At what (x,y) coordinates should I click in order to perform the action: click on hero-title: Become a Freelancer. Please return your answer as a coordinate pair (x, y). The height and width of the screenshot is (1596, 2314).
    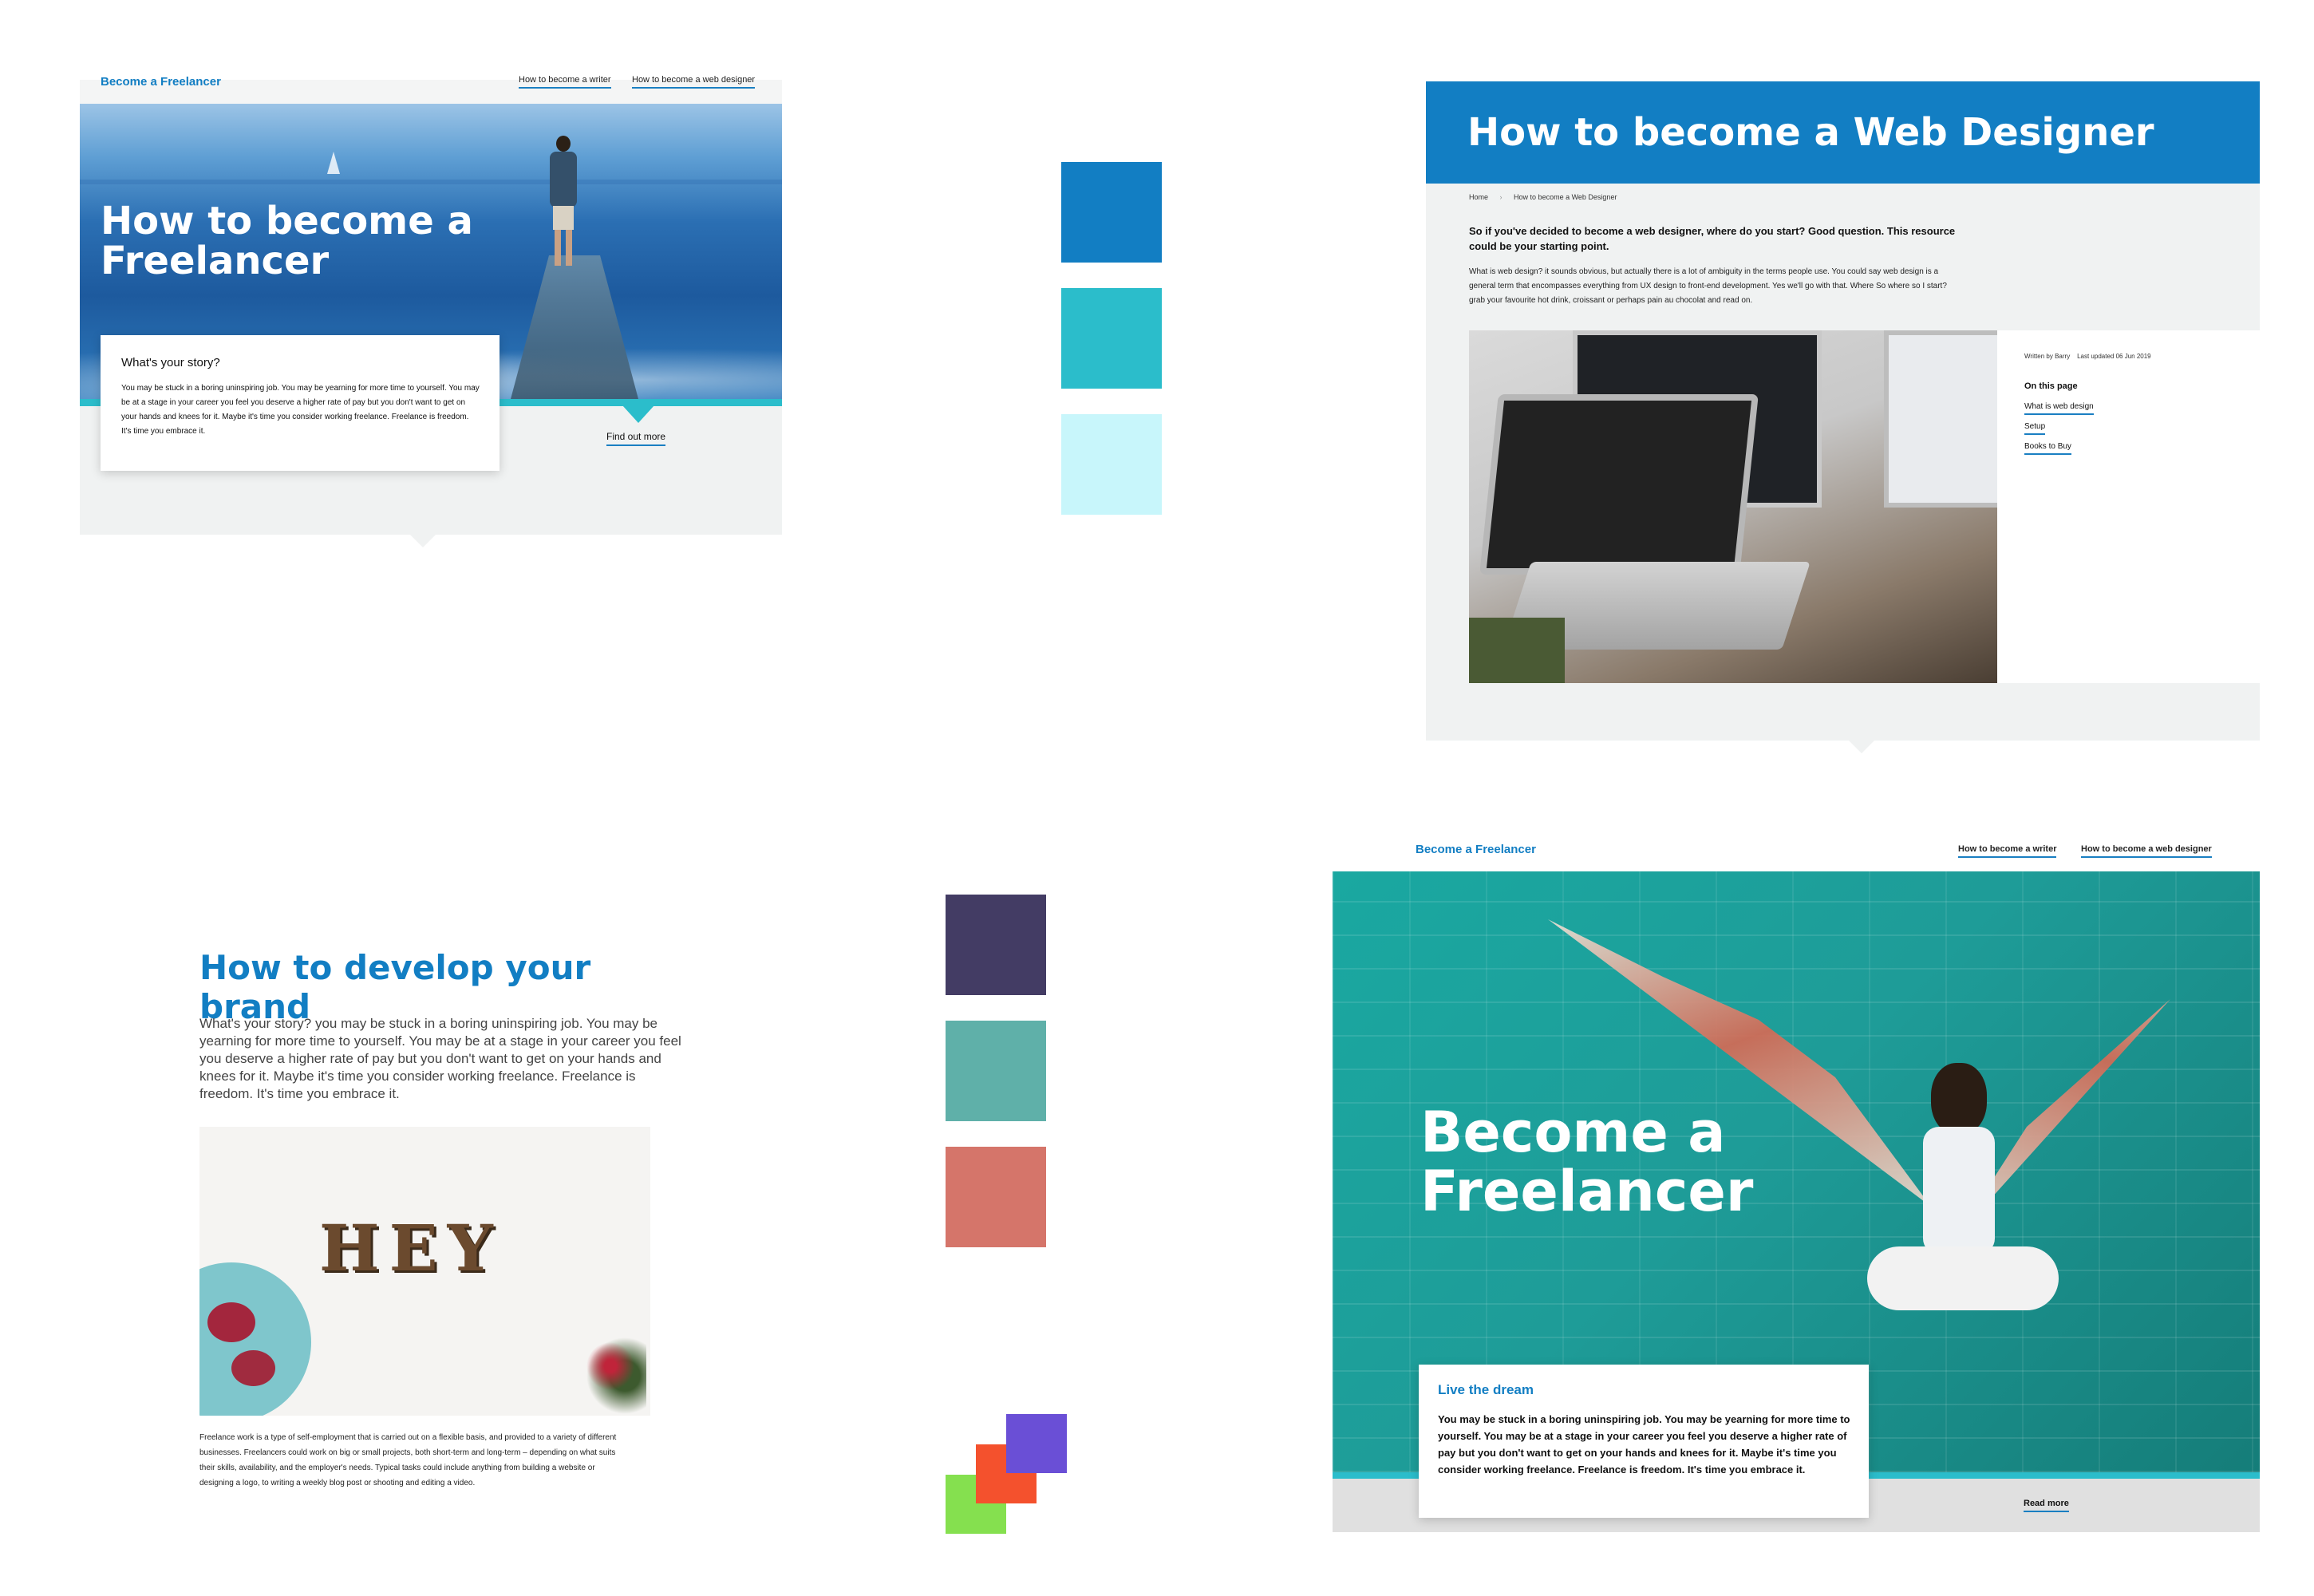
    Looking at the image, I should click on (1587, 1162).